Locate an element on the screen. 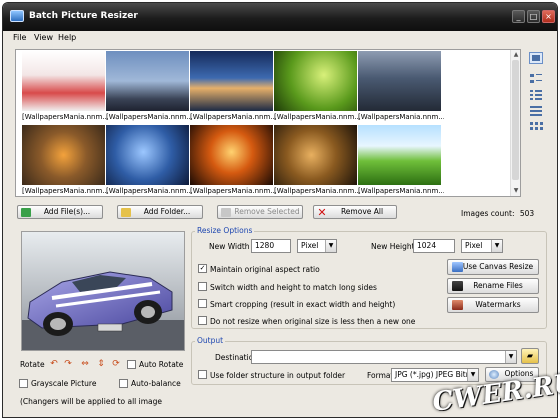 The width and height of the screenshot is (560, 420). rotate-right-icon: ↷ is located at coordinates (68, 364).